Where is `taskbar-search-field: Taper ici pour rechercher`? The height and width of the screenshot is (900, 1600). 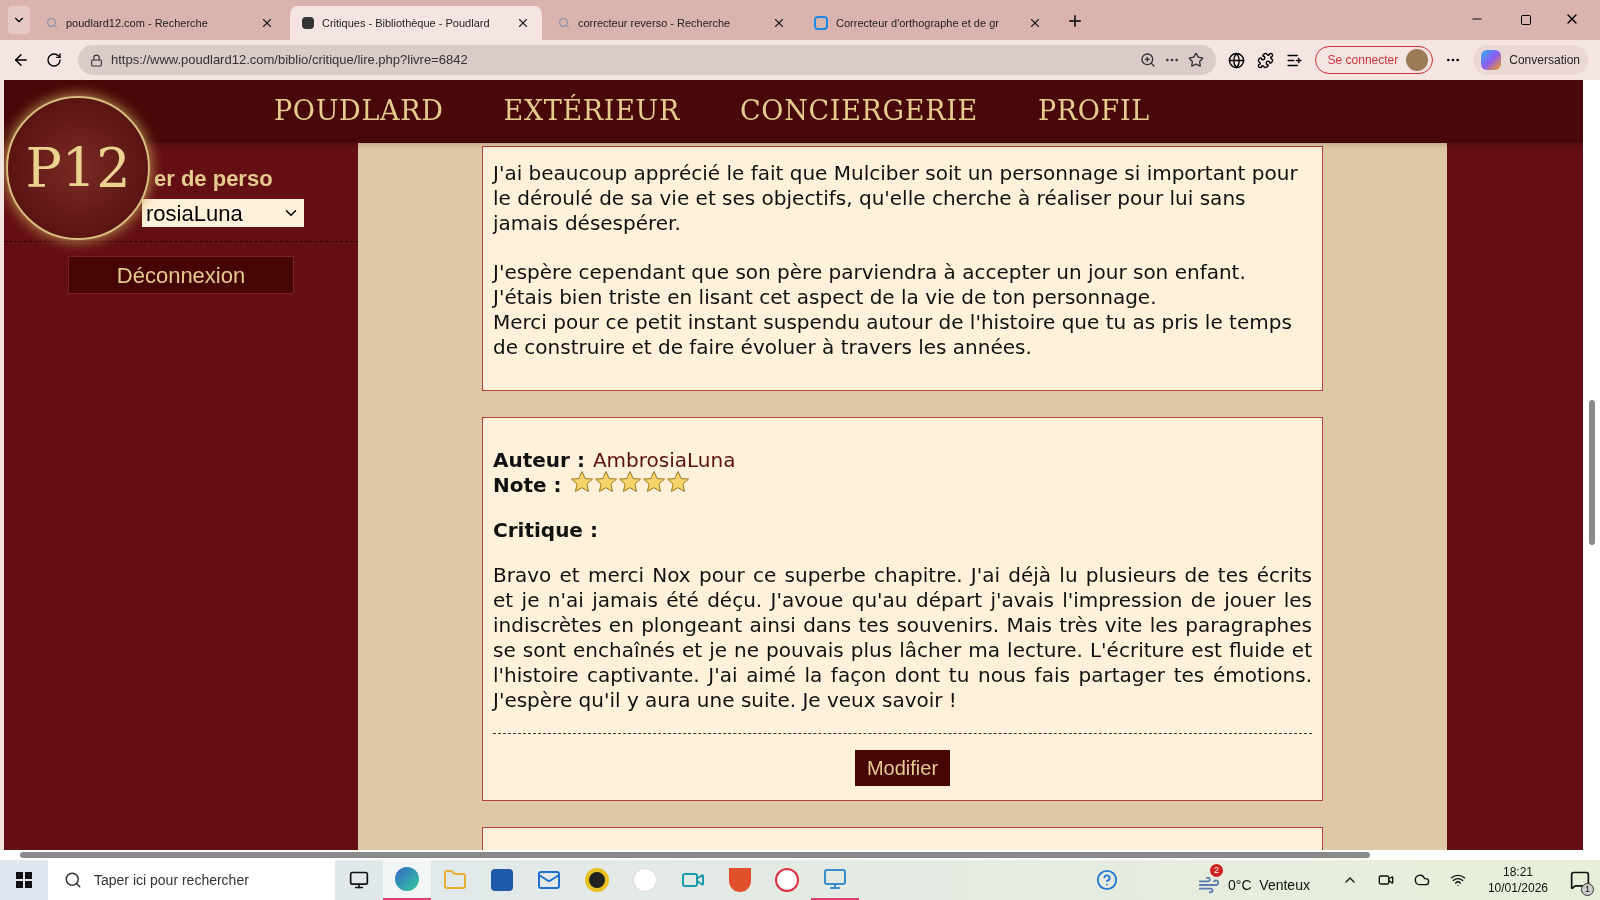
taskbar-search-field: Taper ici pour rechercher is located at coordinates (191, 880).